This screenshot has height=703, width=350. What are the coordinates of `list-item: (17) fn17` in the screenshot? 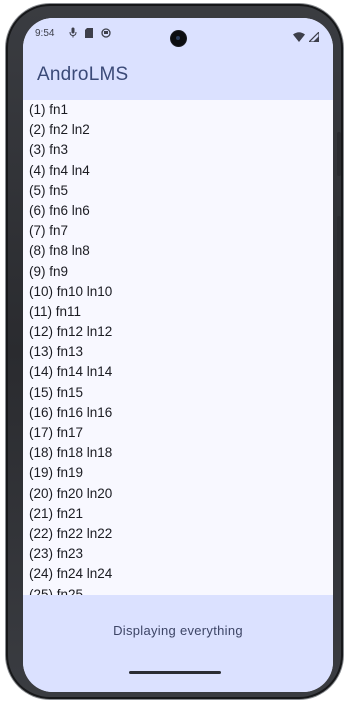 It's located at (178, 433).